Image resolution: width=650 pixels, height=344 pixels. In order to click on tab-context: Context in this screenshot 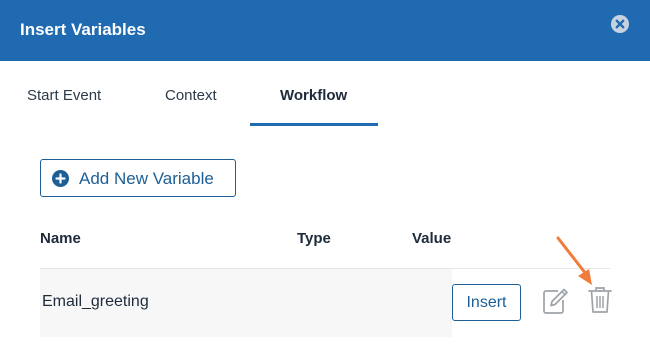, I will do `click(191, 96)`.